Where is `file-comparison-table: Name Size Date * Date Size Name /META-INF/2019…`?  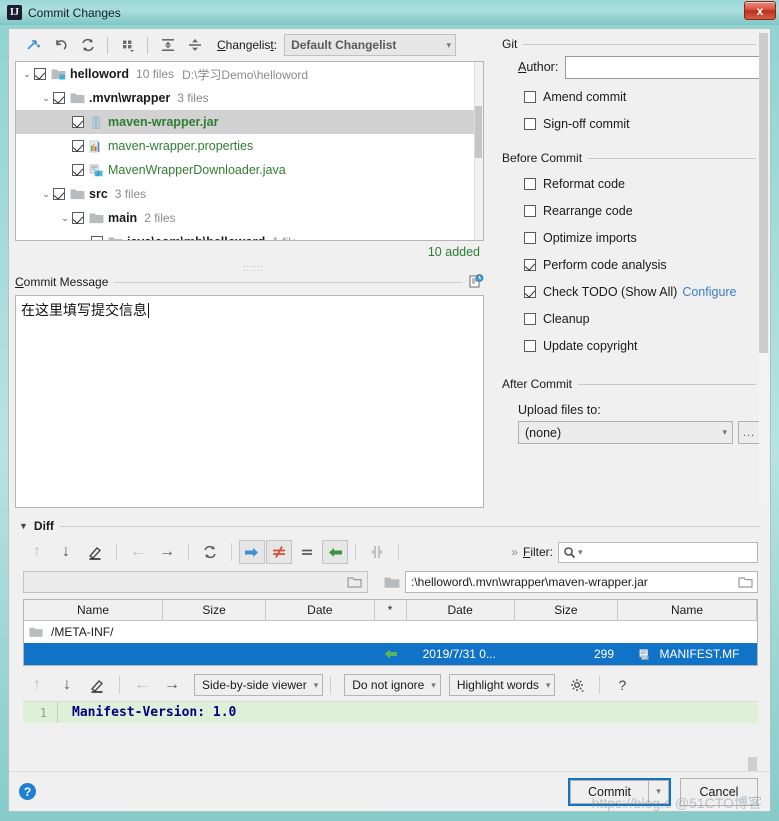 file-comparison-table: Name Size Date * Date Size Name /META-INF/2019… is located at coordinates (390, 632).